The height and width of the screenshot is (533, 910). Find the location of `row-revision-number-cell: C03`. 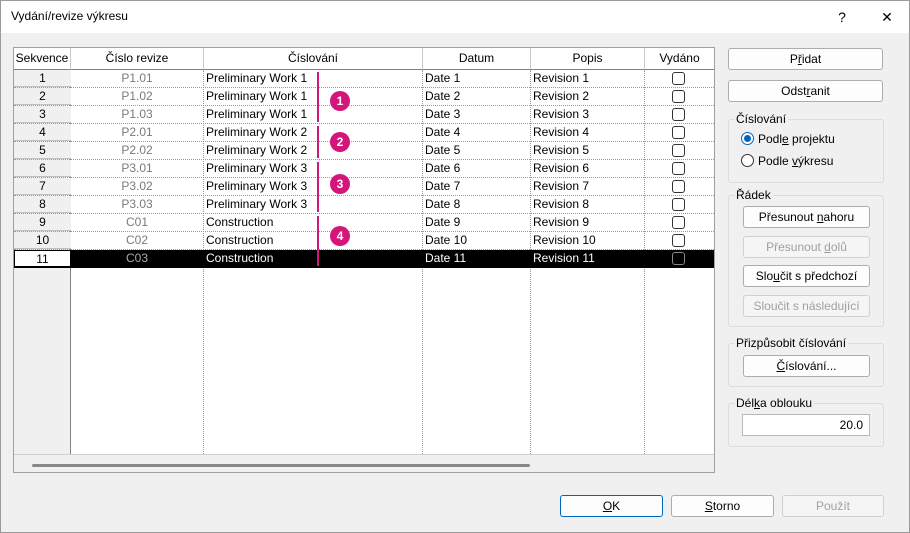

row-revision-number-cell: C03 is located at coordinates (137, 258).